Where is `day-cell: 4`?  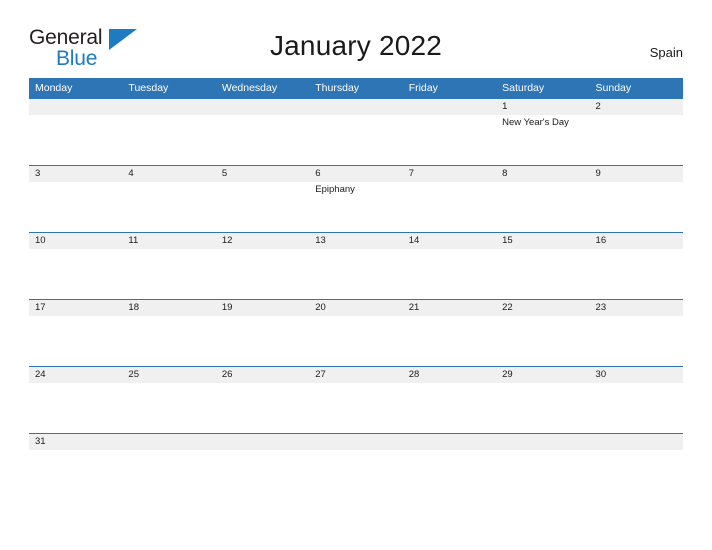 day-cell: 4 is located at coordinates (168, 199).